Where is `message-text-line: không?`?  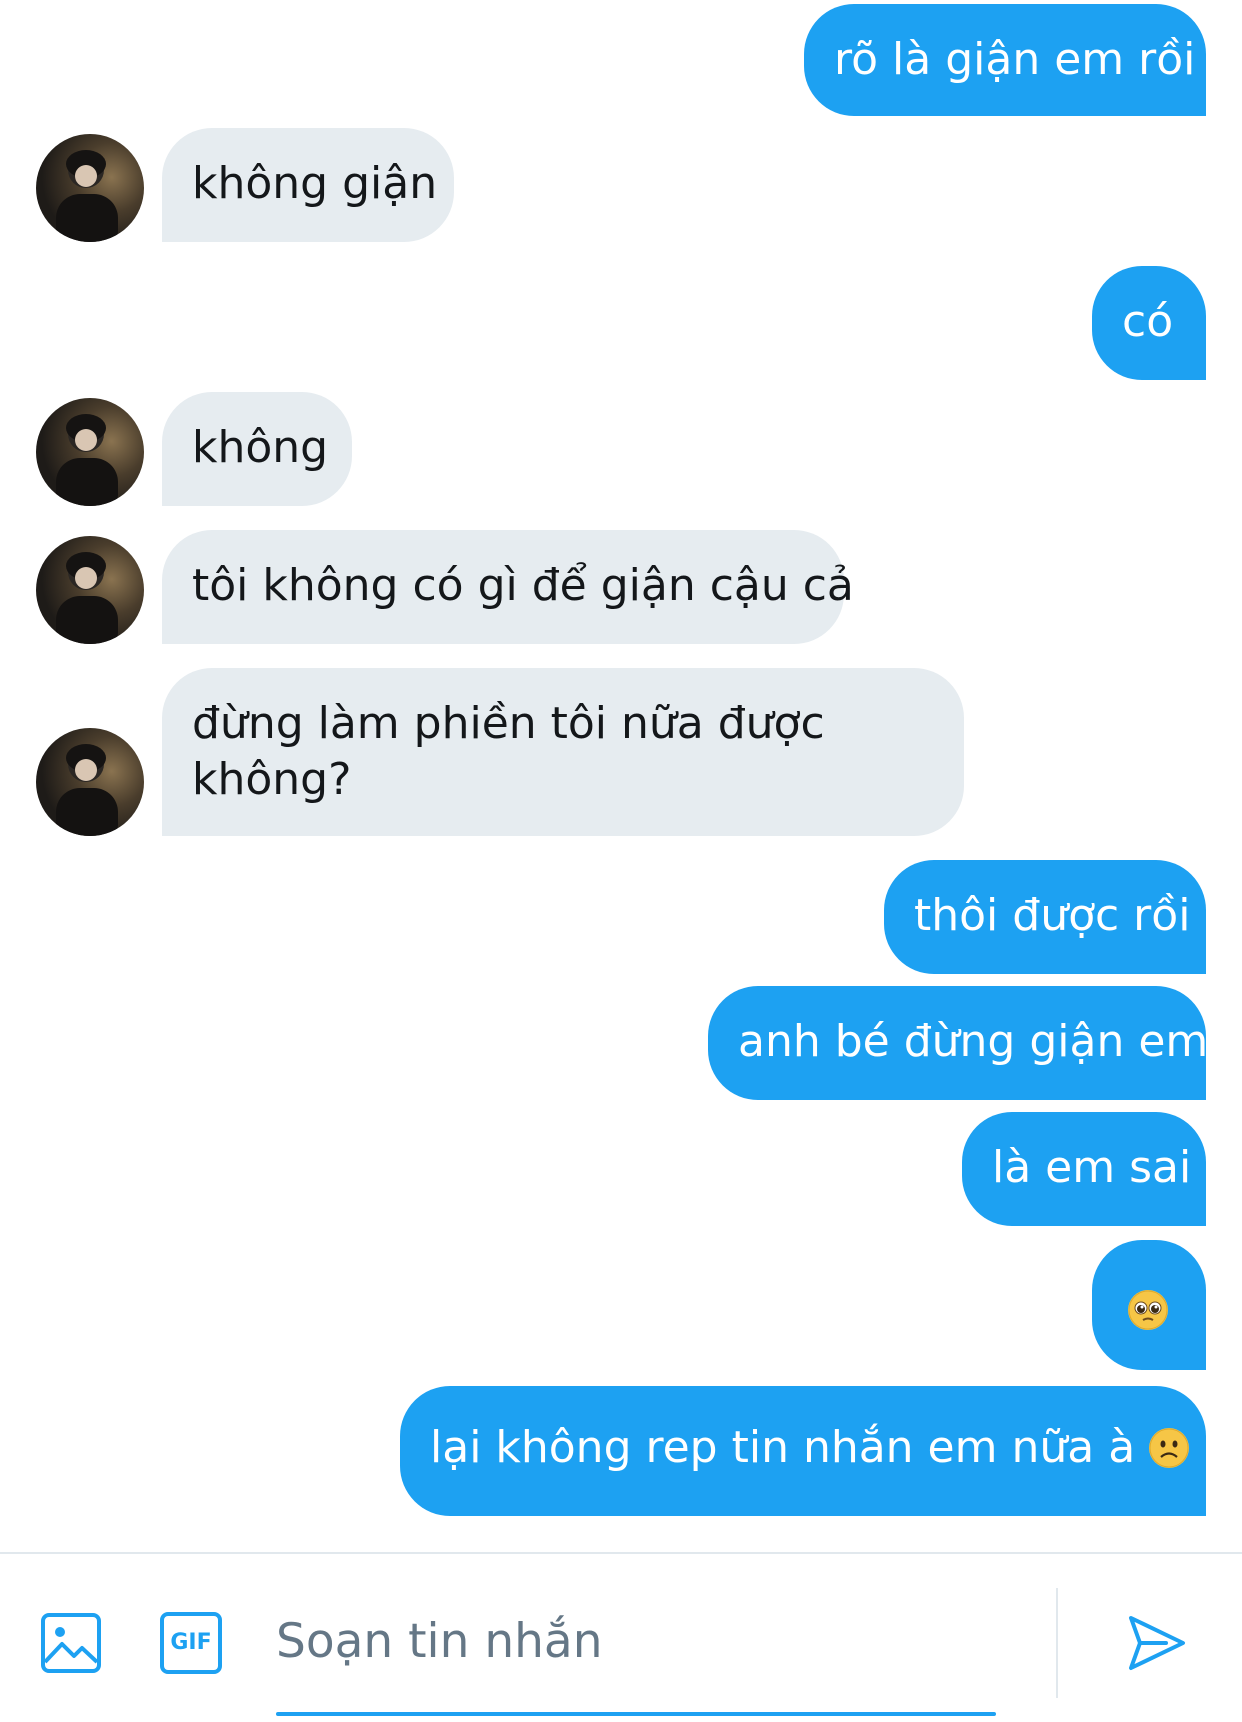 message-text-line: không? is located at coordinates (272, 779).